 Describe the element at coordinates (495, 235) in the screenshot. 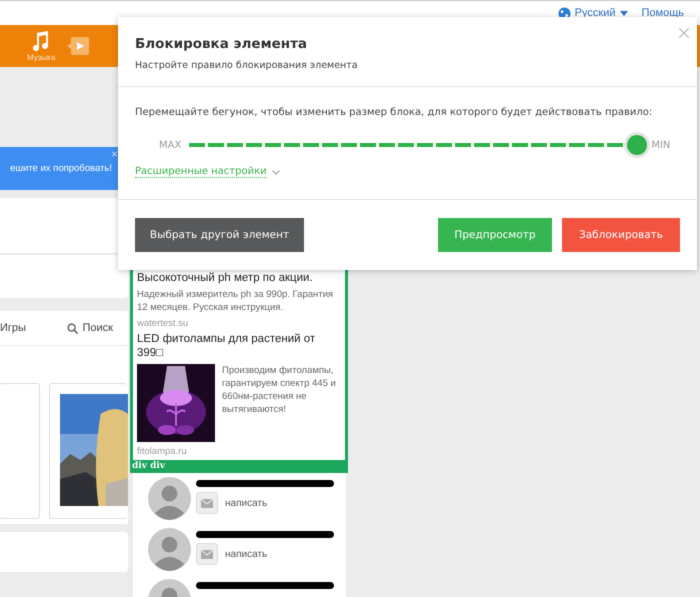

I see `preview-button: Предпросмотр` at that location.